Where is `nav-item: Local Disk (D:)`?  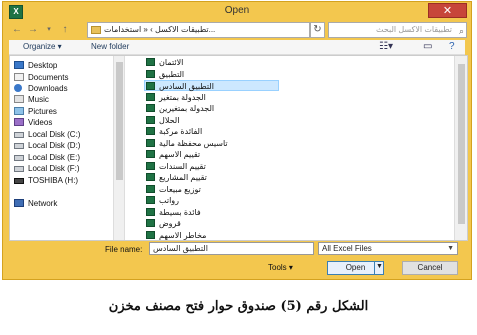
nav-item: Local Disk (D:) is located at coordinates (47, 145).